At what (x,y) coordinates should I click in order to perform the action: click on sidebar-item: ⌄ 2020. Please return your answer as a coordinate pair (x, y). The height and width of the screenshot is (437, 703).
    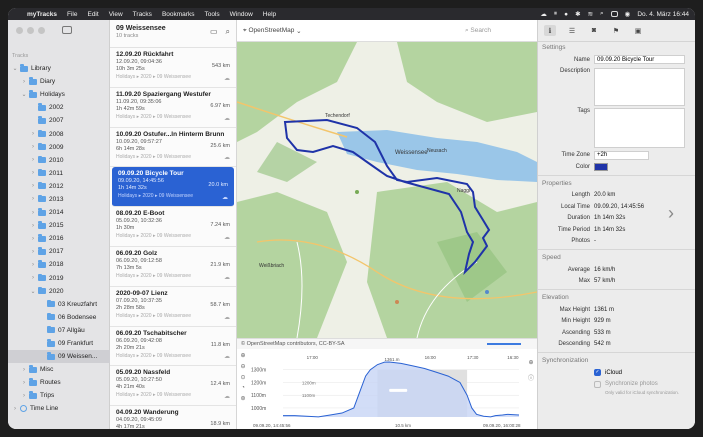
    Looking at the image, I should click on (59, 291).